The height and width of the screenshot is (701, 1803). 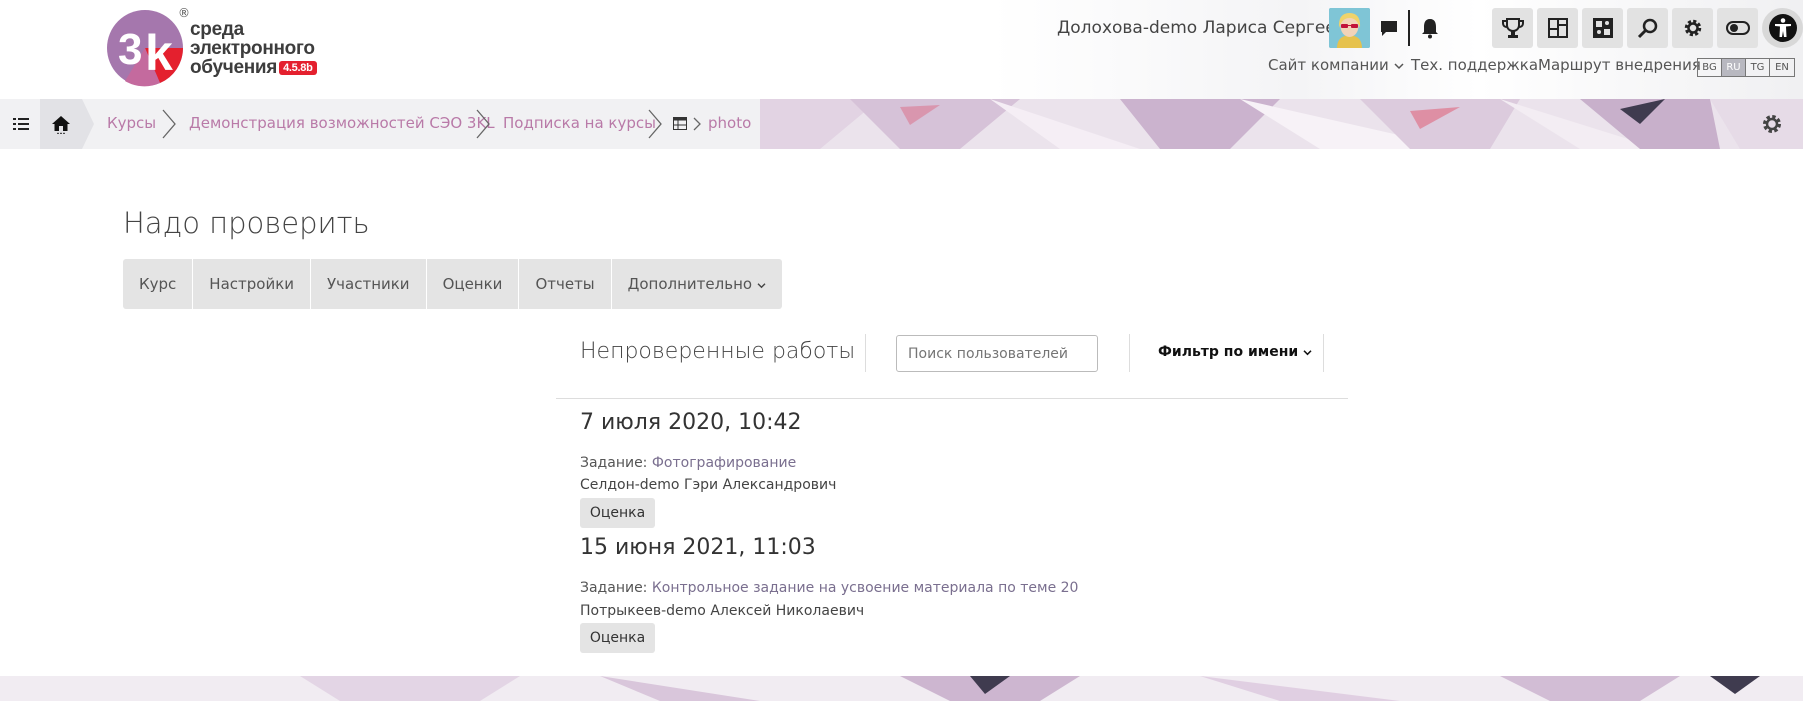 I want to click on submission-student: Потрыкеев-demo Алексей Николаевич, so click(x=722, y=611).